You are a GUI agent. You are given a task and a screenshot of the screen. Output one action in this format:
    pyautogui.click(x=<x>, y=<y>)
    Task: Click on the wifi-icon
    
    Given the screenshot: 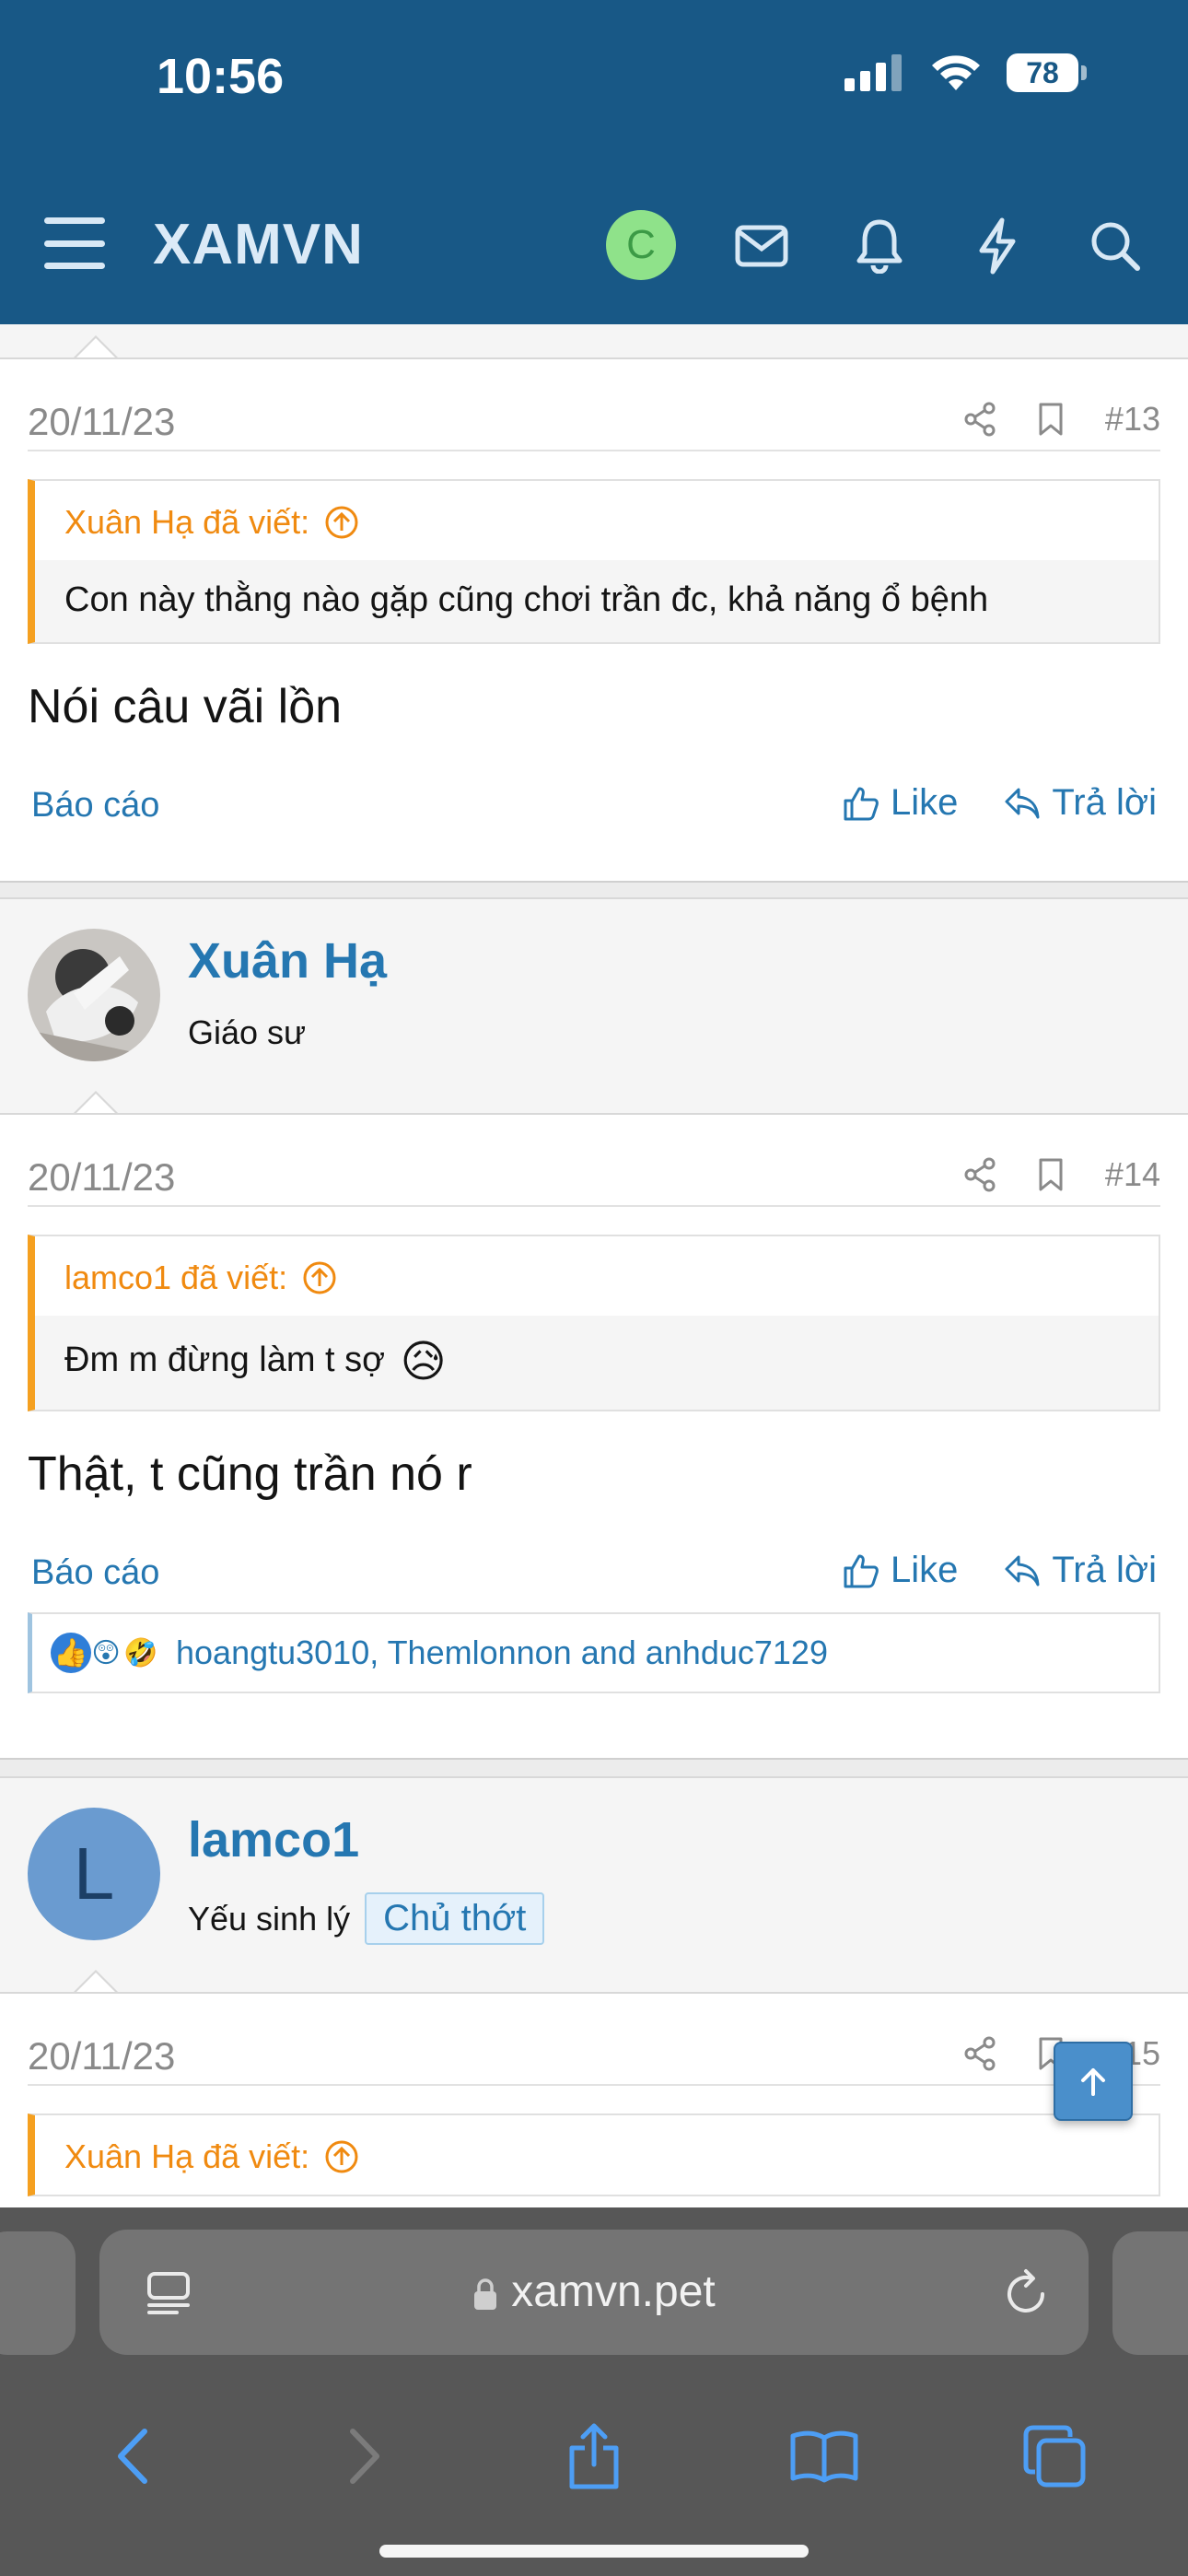 What is the action you would take?
    pyautogui.click(x=956, y=72)
    